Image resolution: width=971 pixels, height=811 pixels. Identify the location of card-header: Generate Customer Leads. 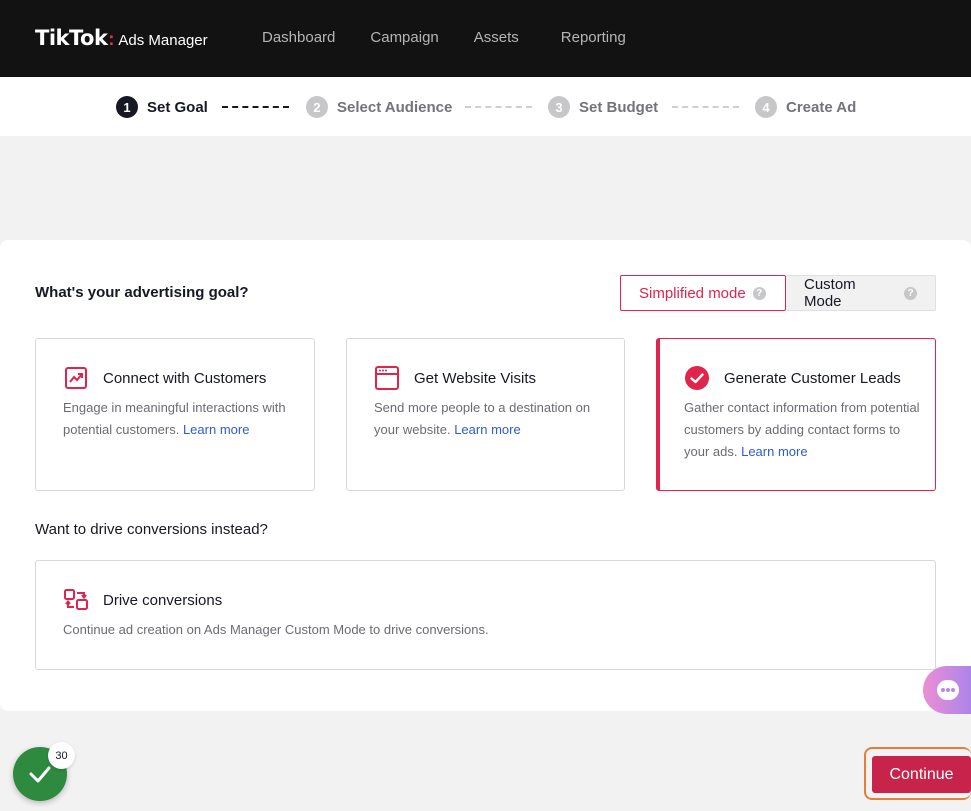
(792, 378).